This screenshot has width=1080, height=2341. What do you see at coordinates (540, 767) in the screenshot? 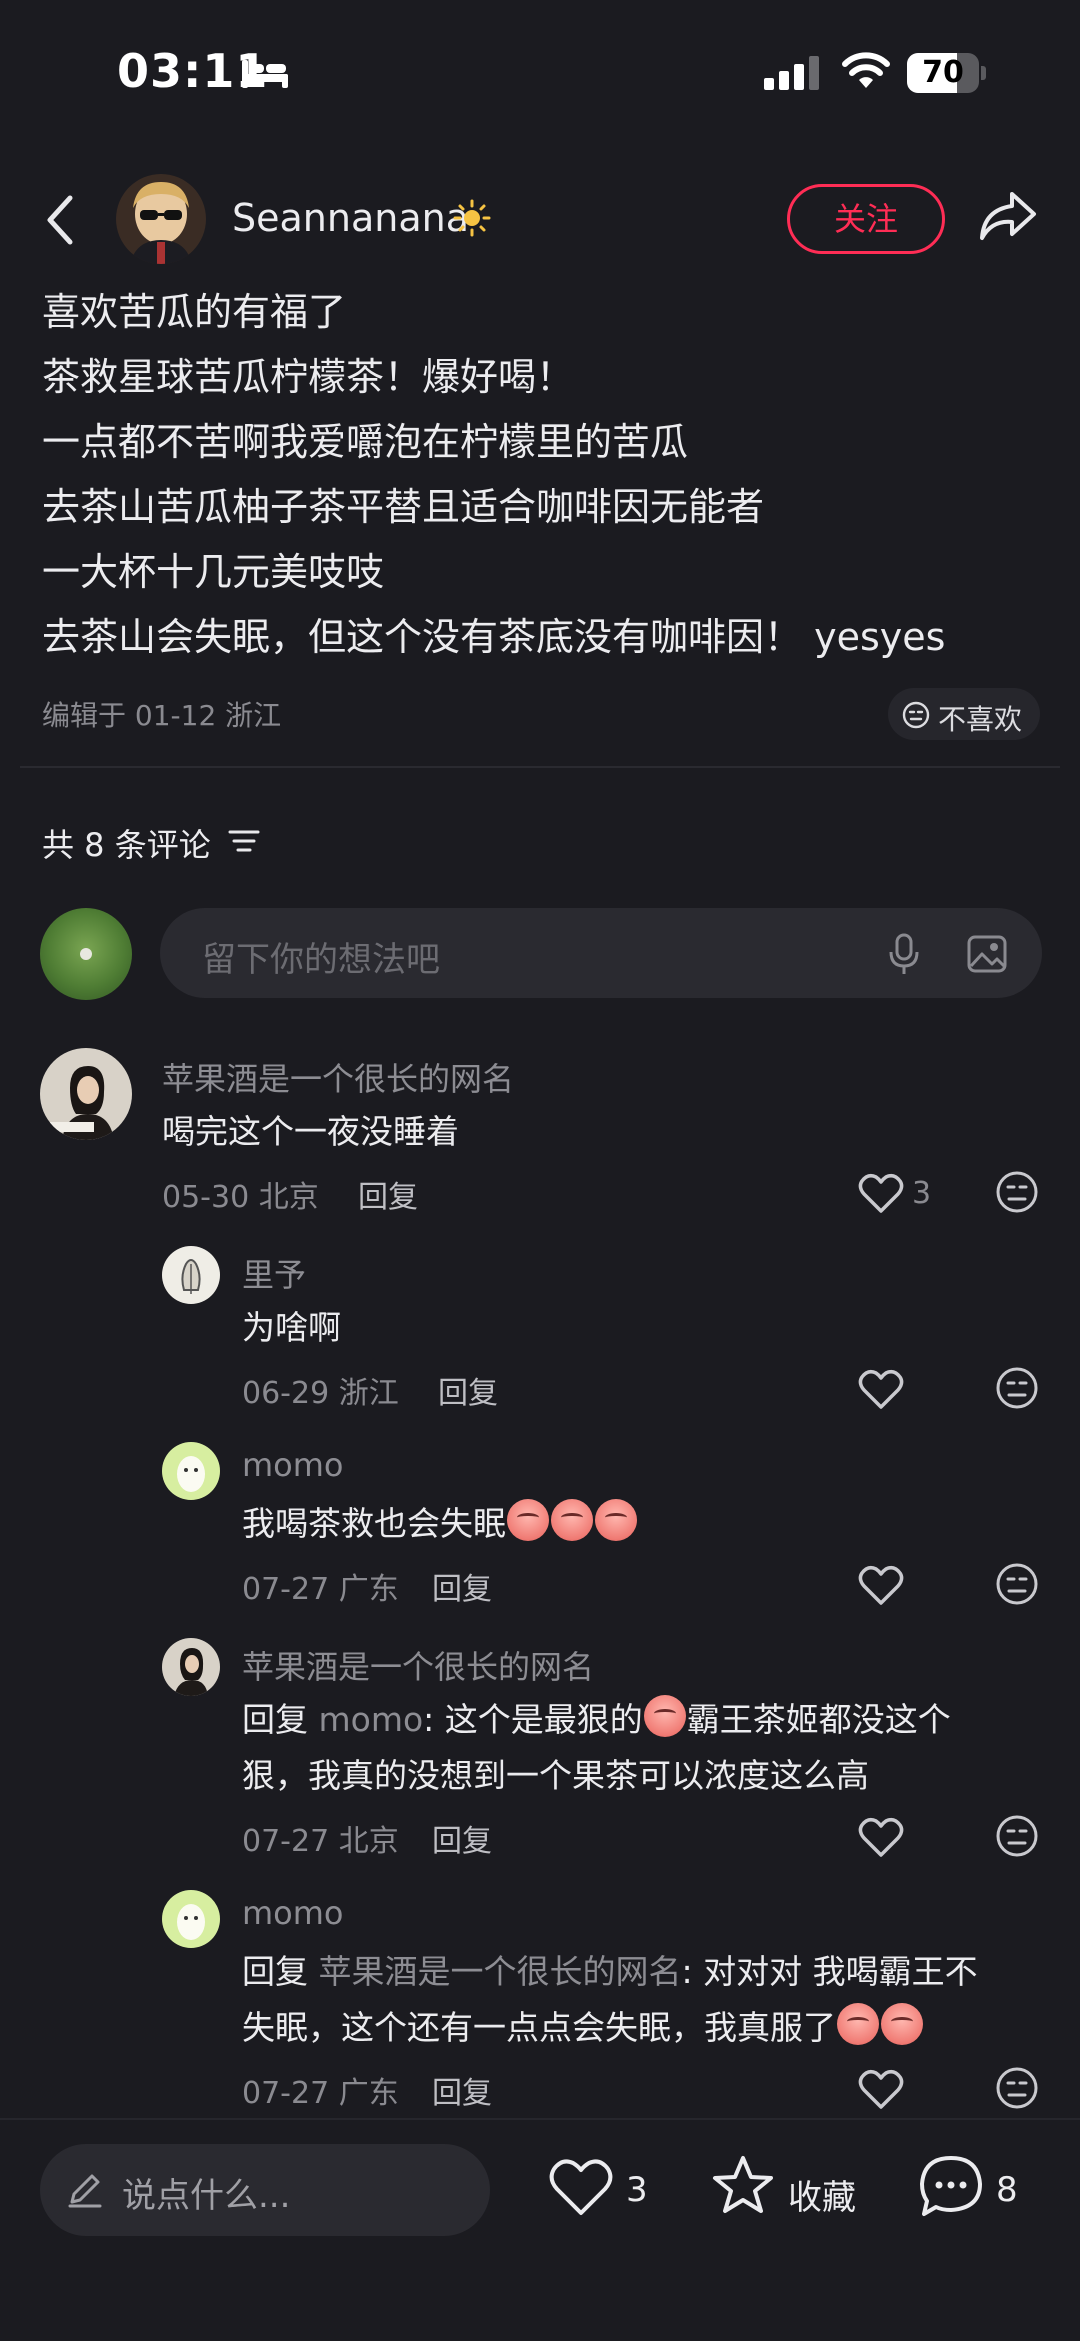
I see `divider` at bounding box center [540, 767].